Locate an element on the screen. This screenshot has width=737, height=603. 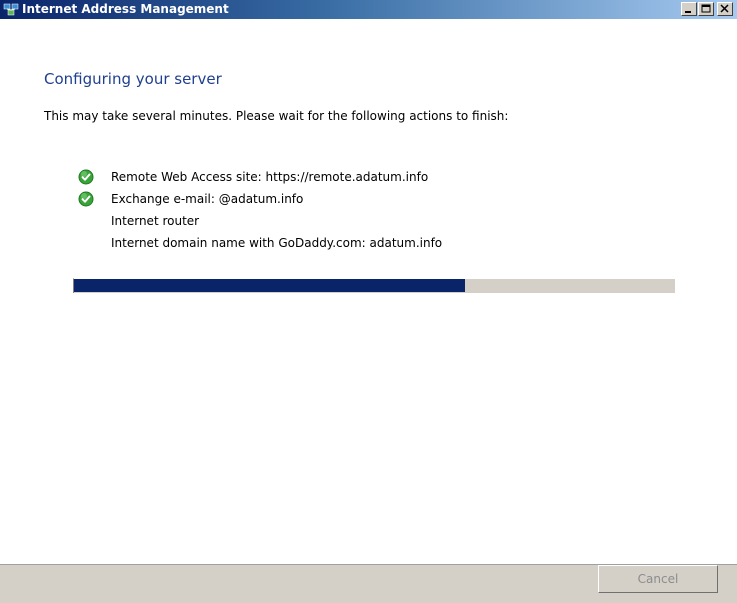
close-icon is located at coordinates (724, 8).